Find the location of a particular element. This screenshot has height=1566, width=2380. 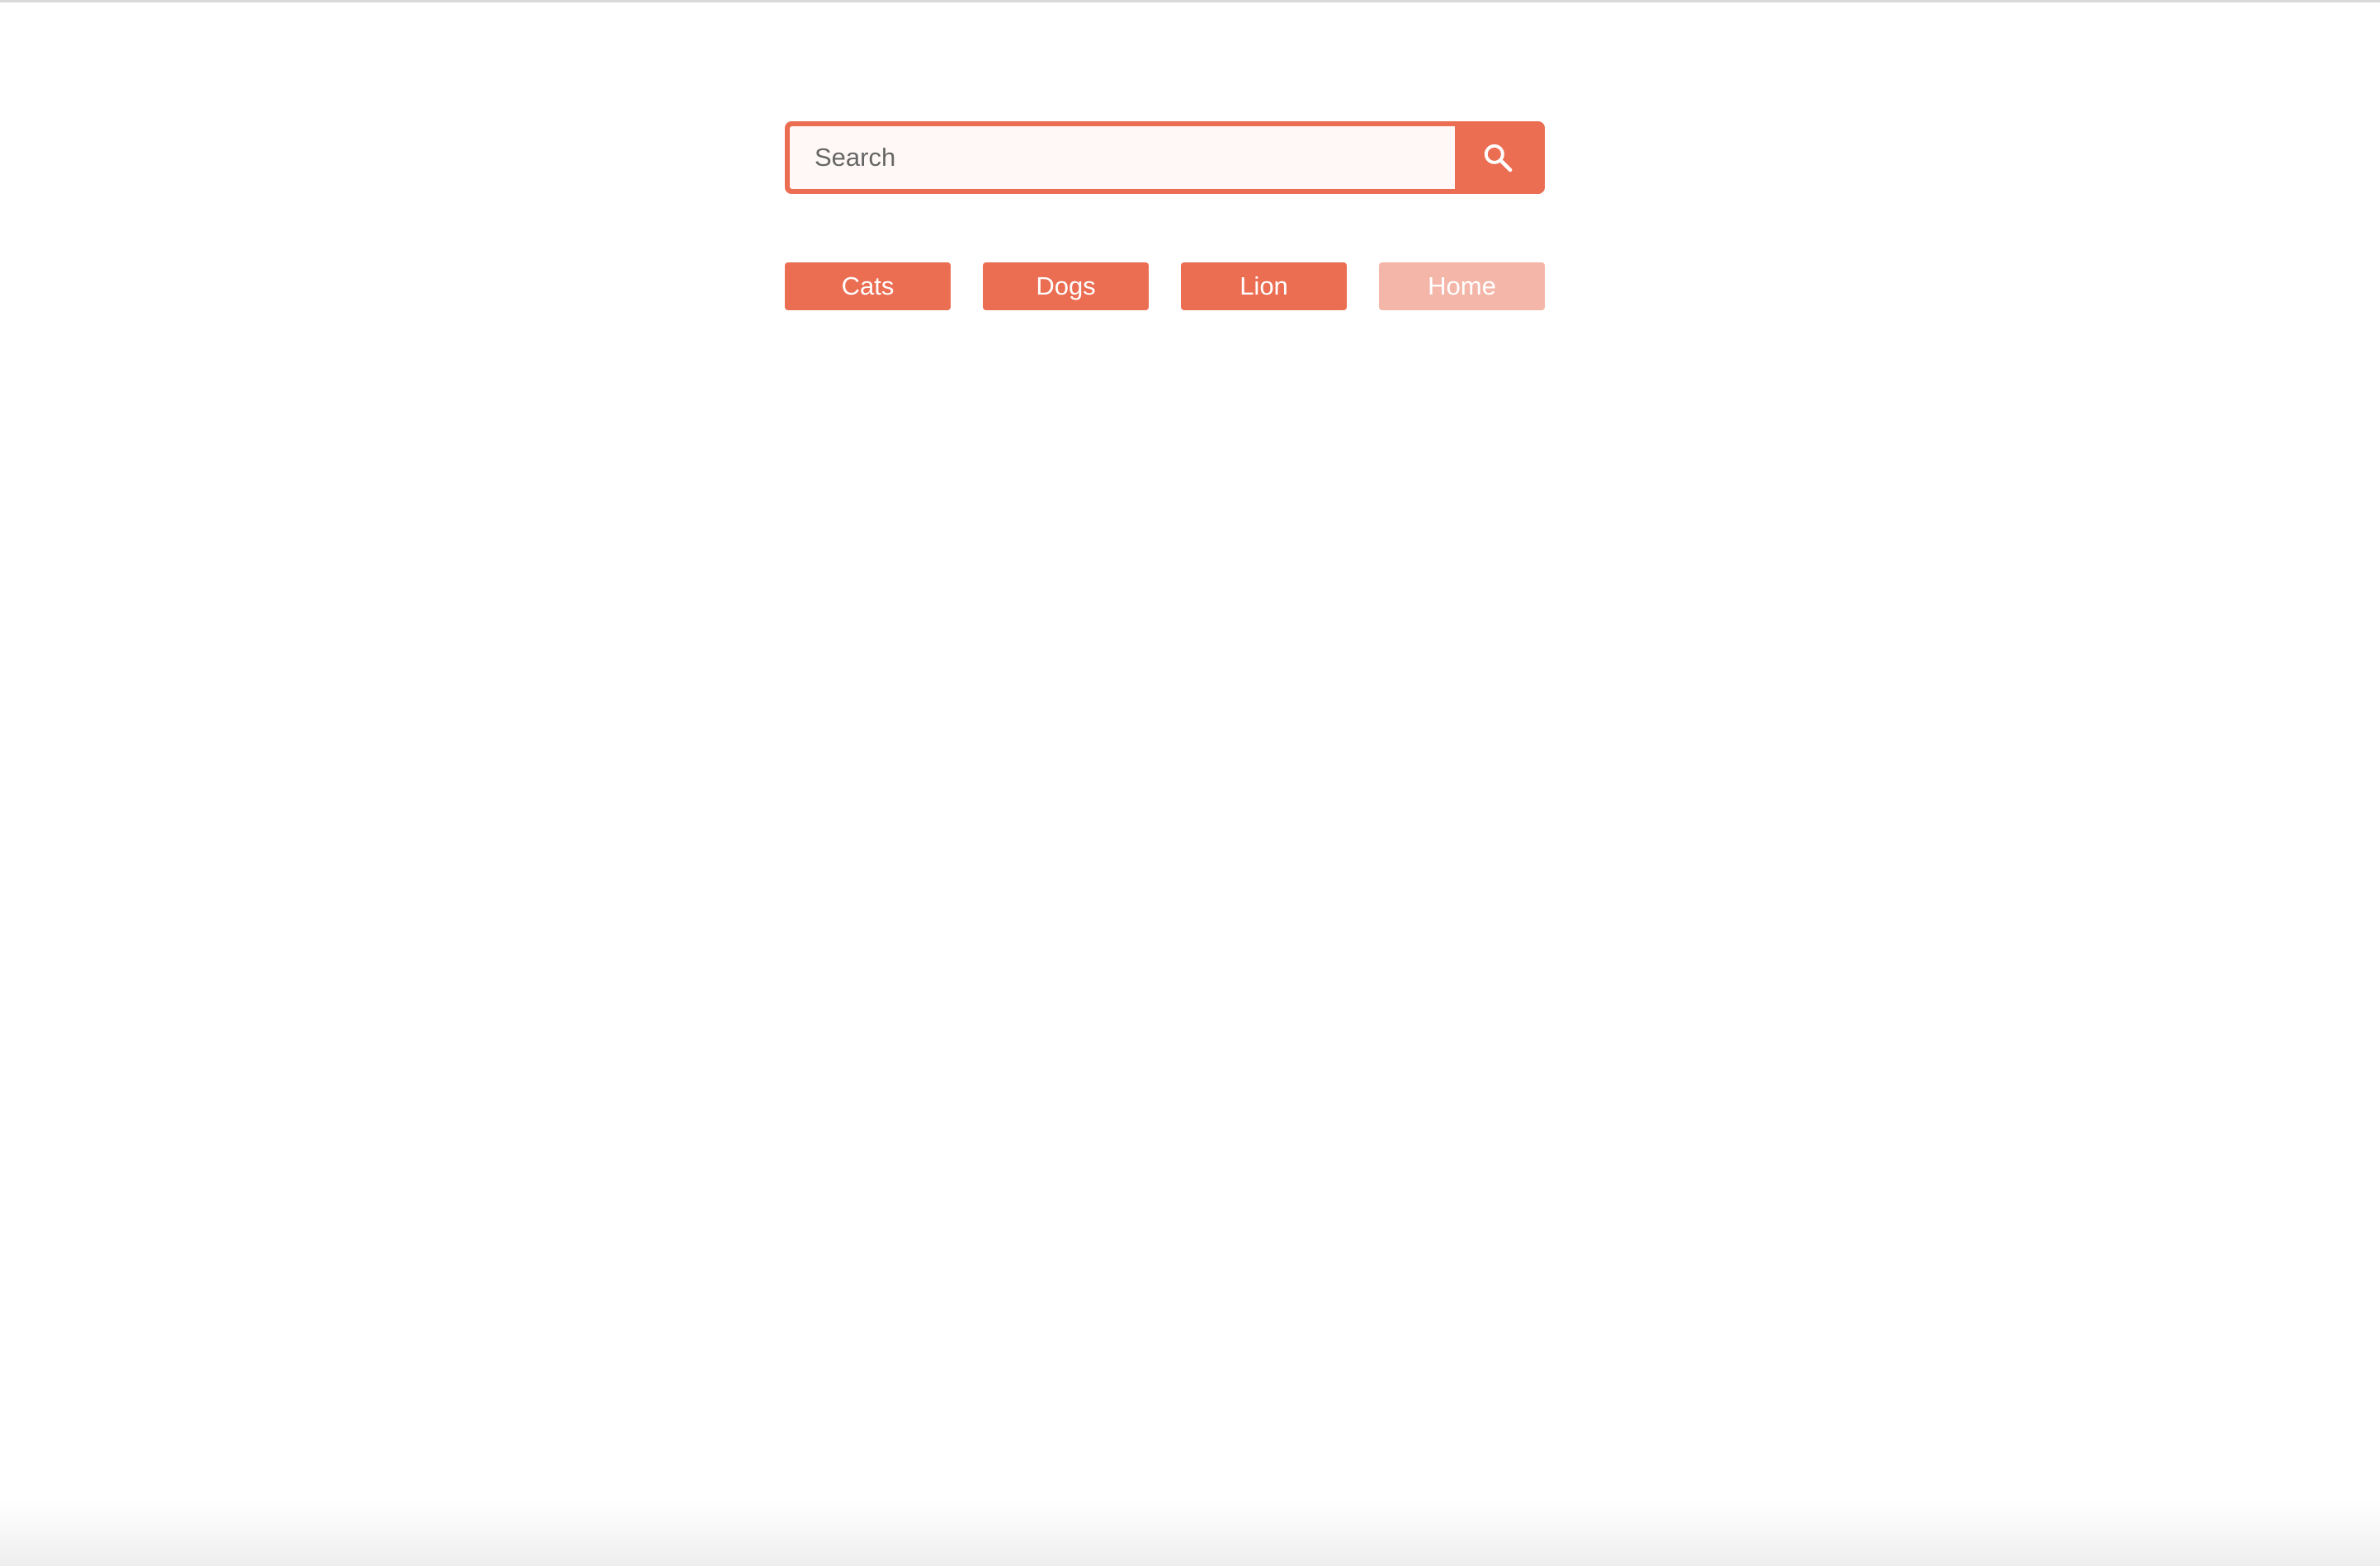

search-bar is located at coordinates (1165, 157).